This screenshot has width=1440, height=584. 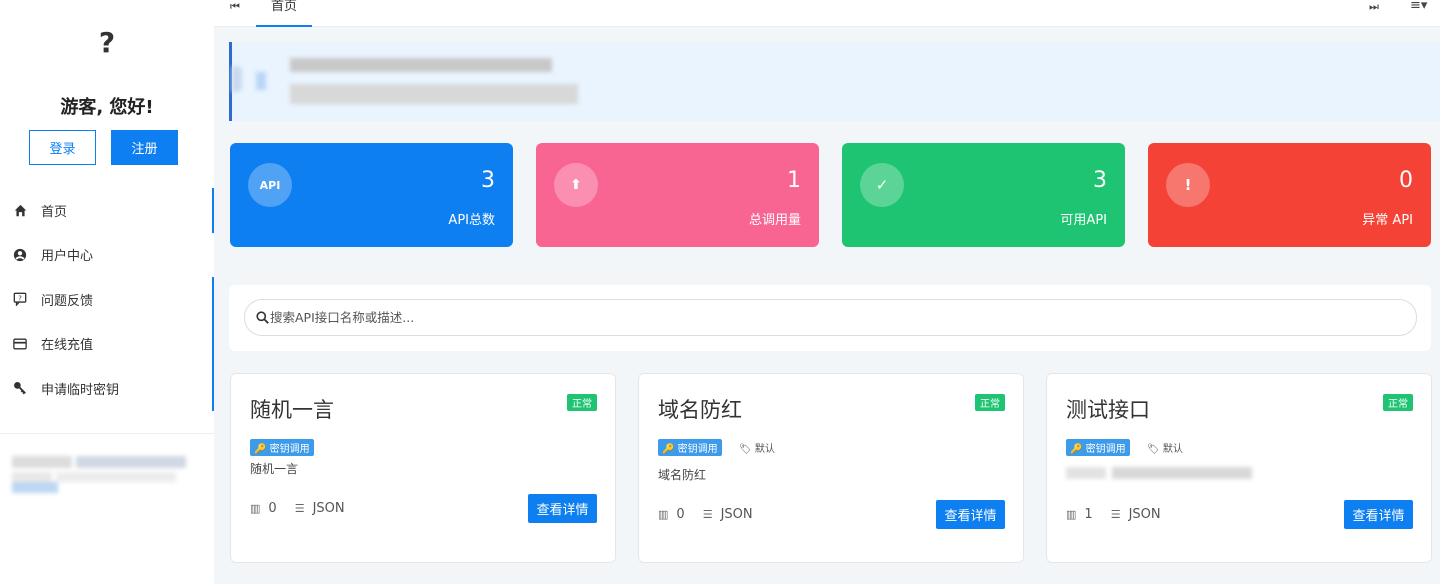 I want to click on stat-value: 0, so click(x=1406, y=180).